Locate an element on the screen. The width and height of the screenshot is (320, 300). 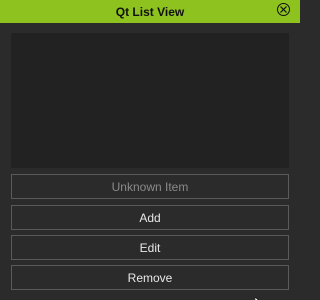
unknown-item-label: Unknown Item is located at coordinates (150, 186).